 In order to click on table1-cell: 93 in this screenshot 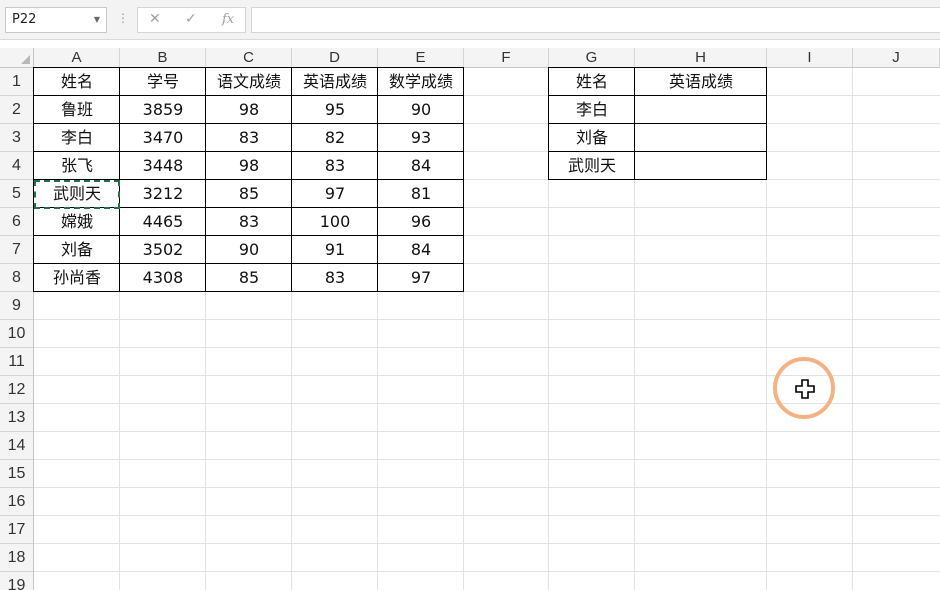, I will do `click(421, 138)`.